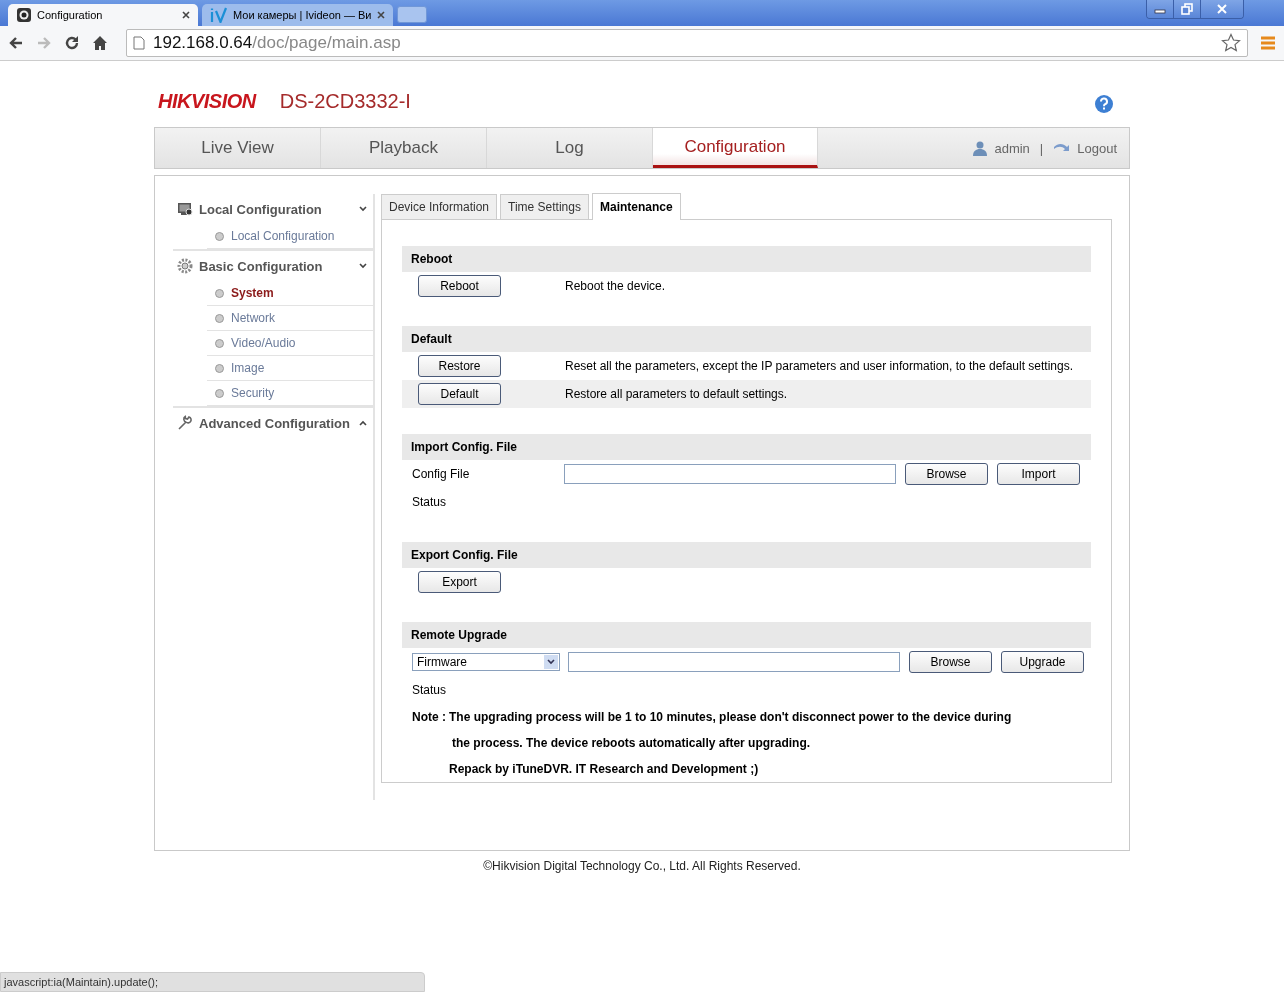  I want to click on sidebar-item: System, so click(290, 293).